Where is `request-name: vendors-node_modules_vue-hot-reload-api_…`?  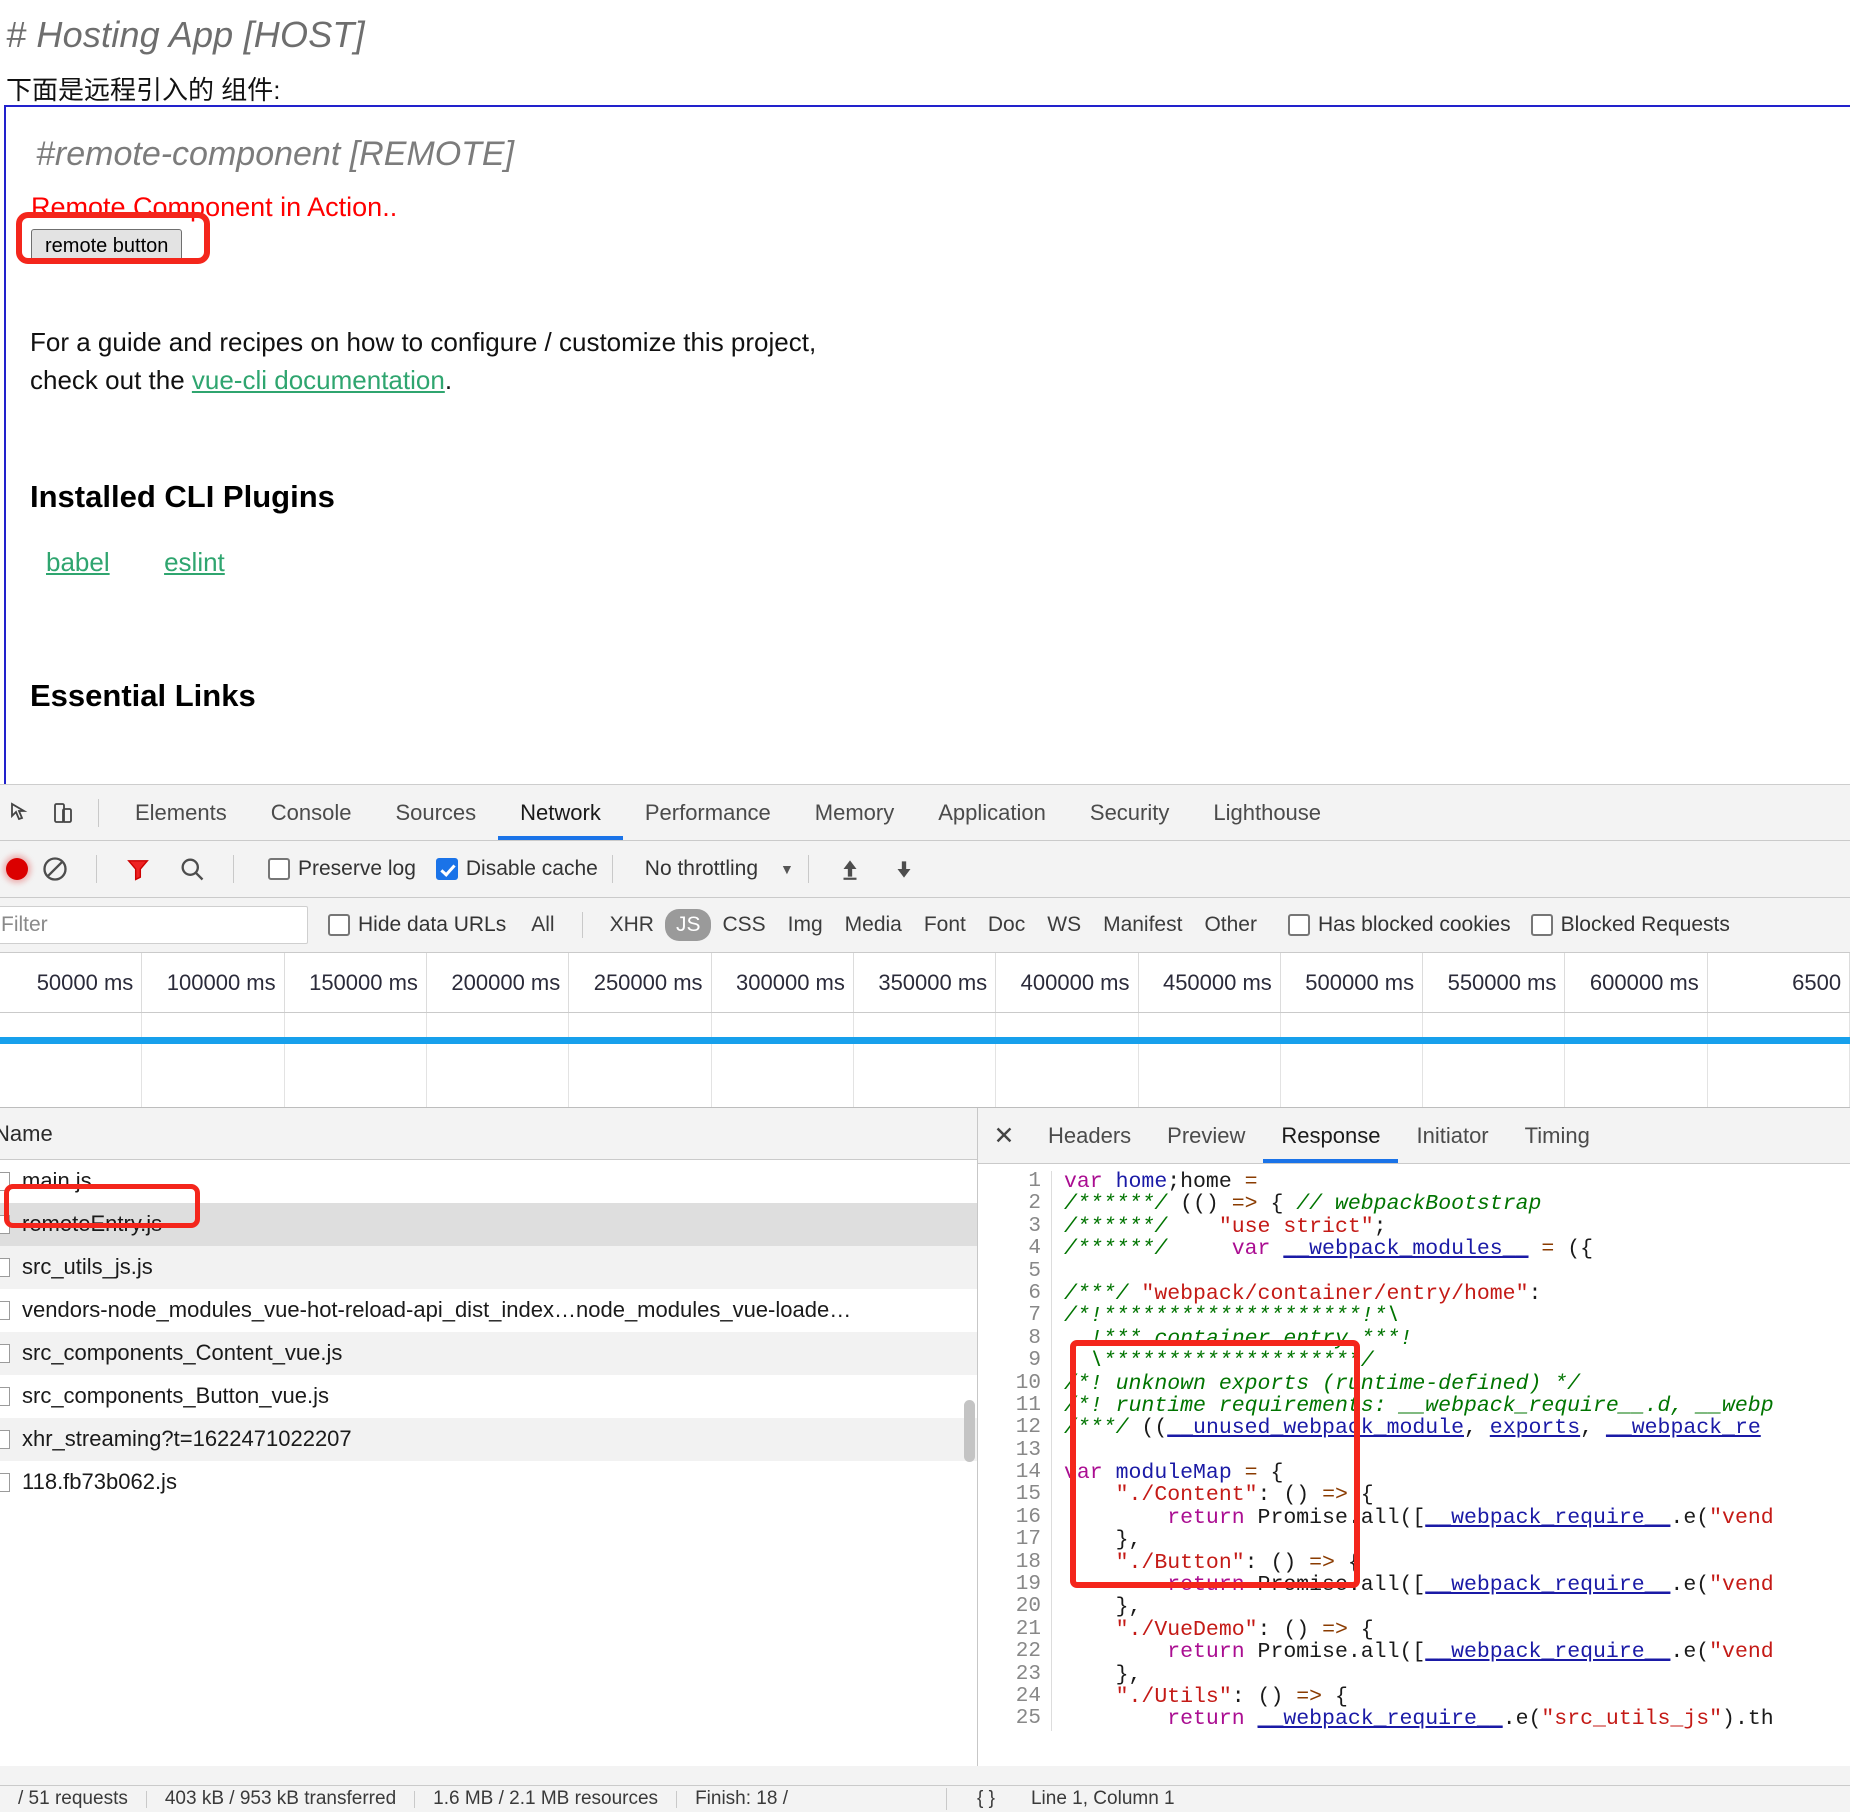
request-name: vendors-node_modules_vue-hot-reload-api_… is located at coordinates (437, 1309).